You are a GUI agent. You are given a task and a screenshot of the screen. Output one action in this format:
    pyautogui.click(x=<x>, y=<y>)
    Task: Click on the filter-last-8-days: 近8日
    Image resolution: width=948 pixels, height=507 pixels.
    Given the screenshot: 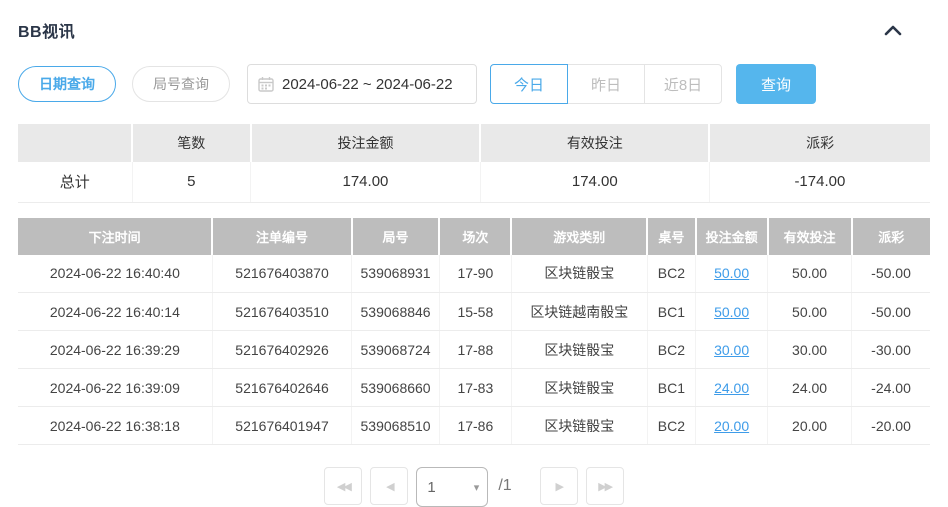 What is the action you would take?
    pyautogui.click(x=683, y=84)
    